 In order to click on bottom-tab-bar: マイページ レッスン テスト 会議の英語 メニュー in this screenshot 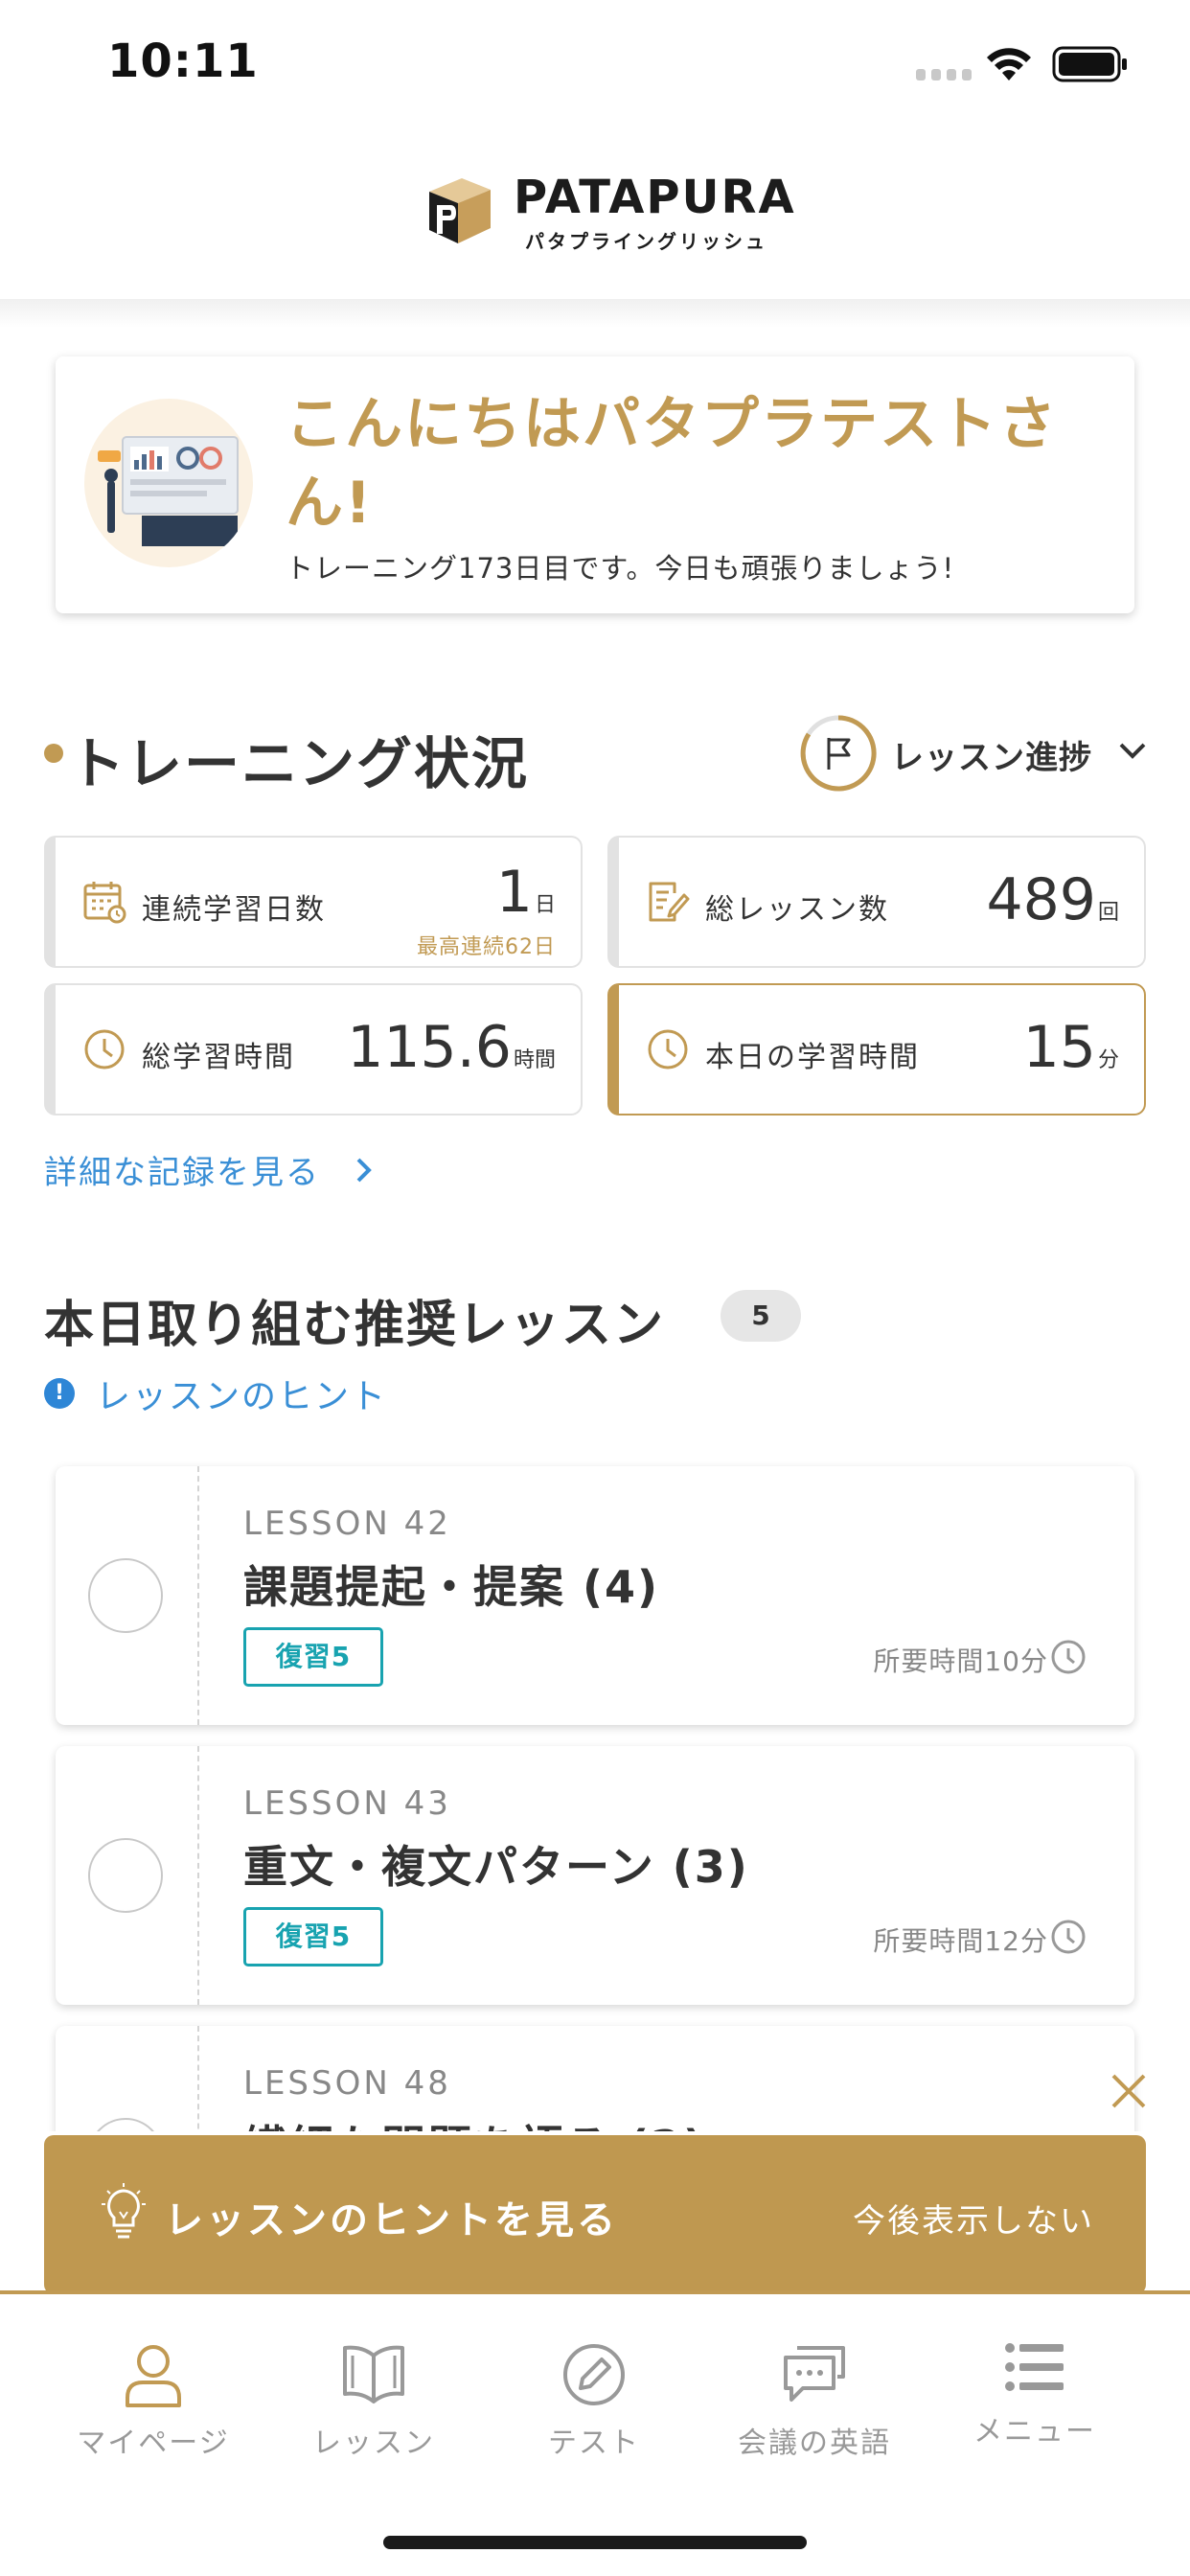, I will do `click(595, 2384)`.